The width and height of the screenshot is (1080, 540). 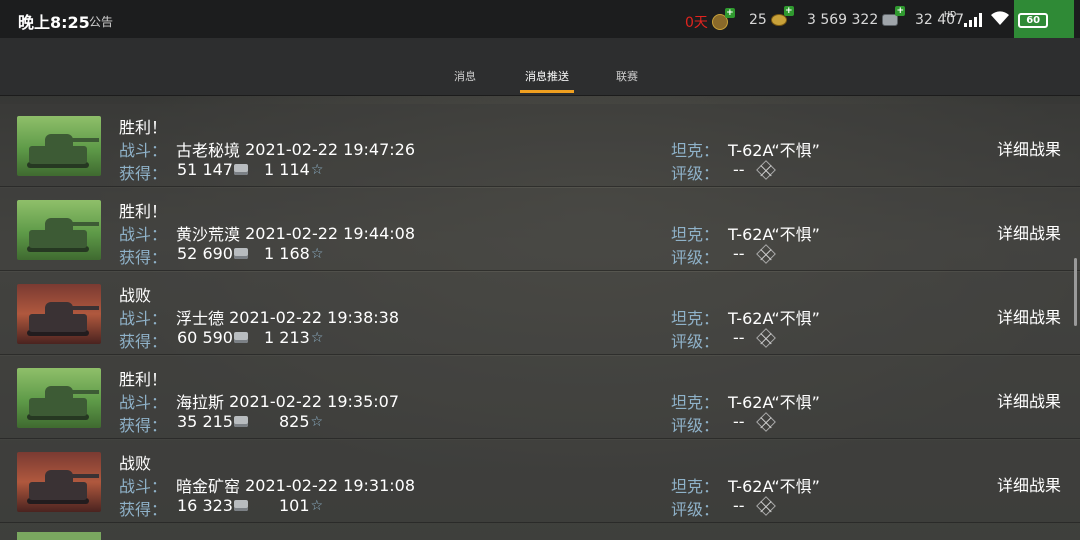 I want to click on earned-xp: 825 ☆, so click(x=301, y=421).